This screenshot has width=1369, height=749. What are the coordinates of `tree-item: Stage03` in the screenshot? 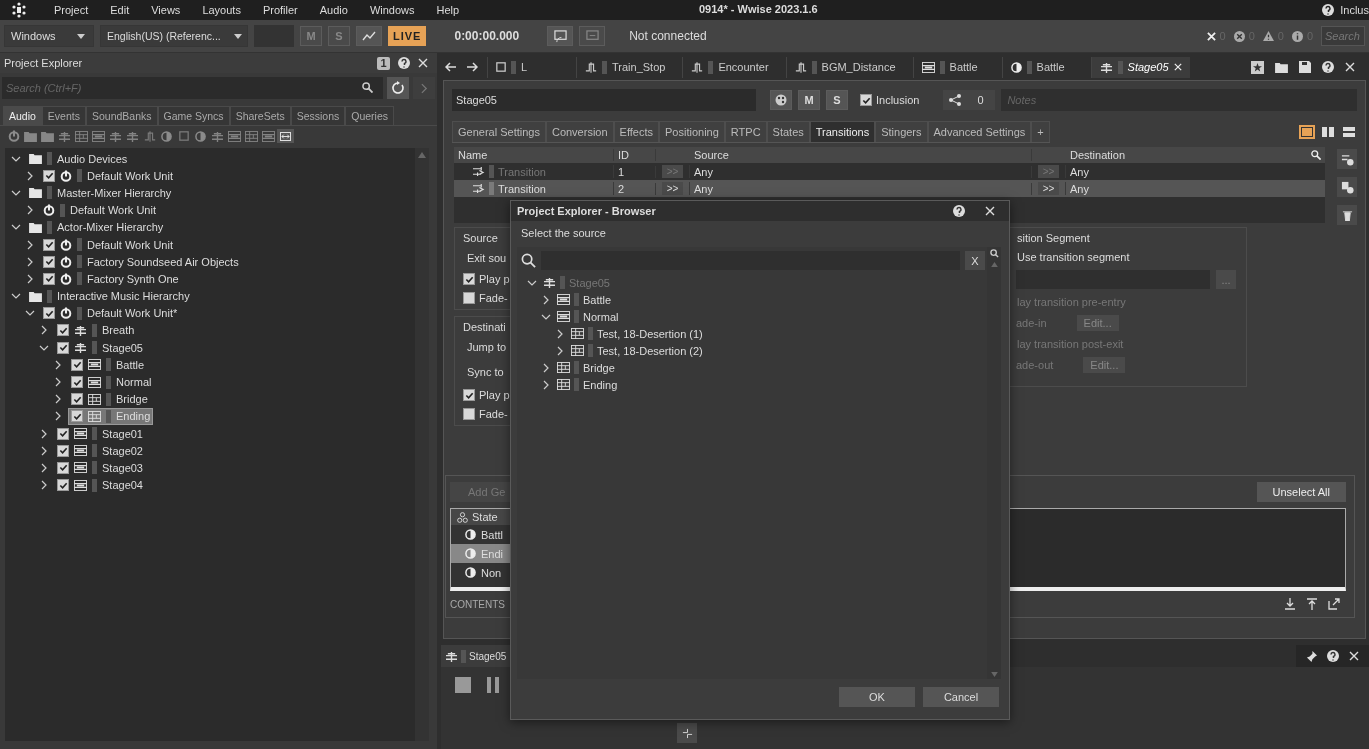 It's located at (100, 468).